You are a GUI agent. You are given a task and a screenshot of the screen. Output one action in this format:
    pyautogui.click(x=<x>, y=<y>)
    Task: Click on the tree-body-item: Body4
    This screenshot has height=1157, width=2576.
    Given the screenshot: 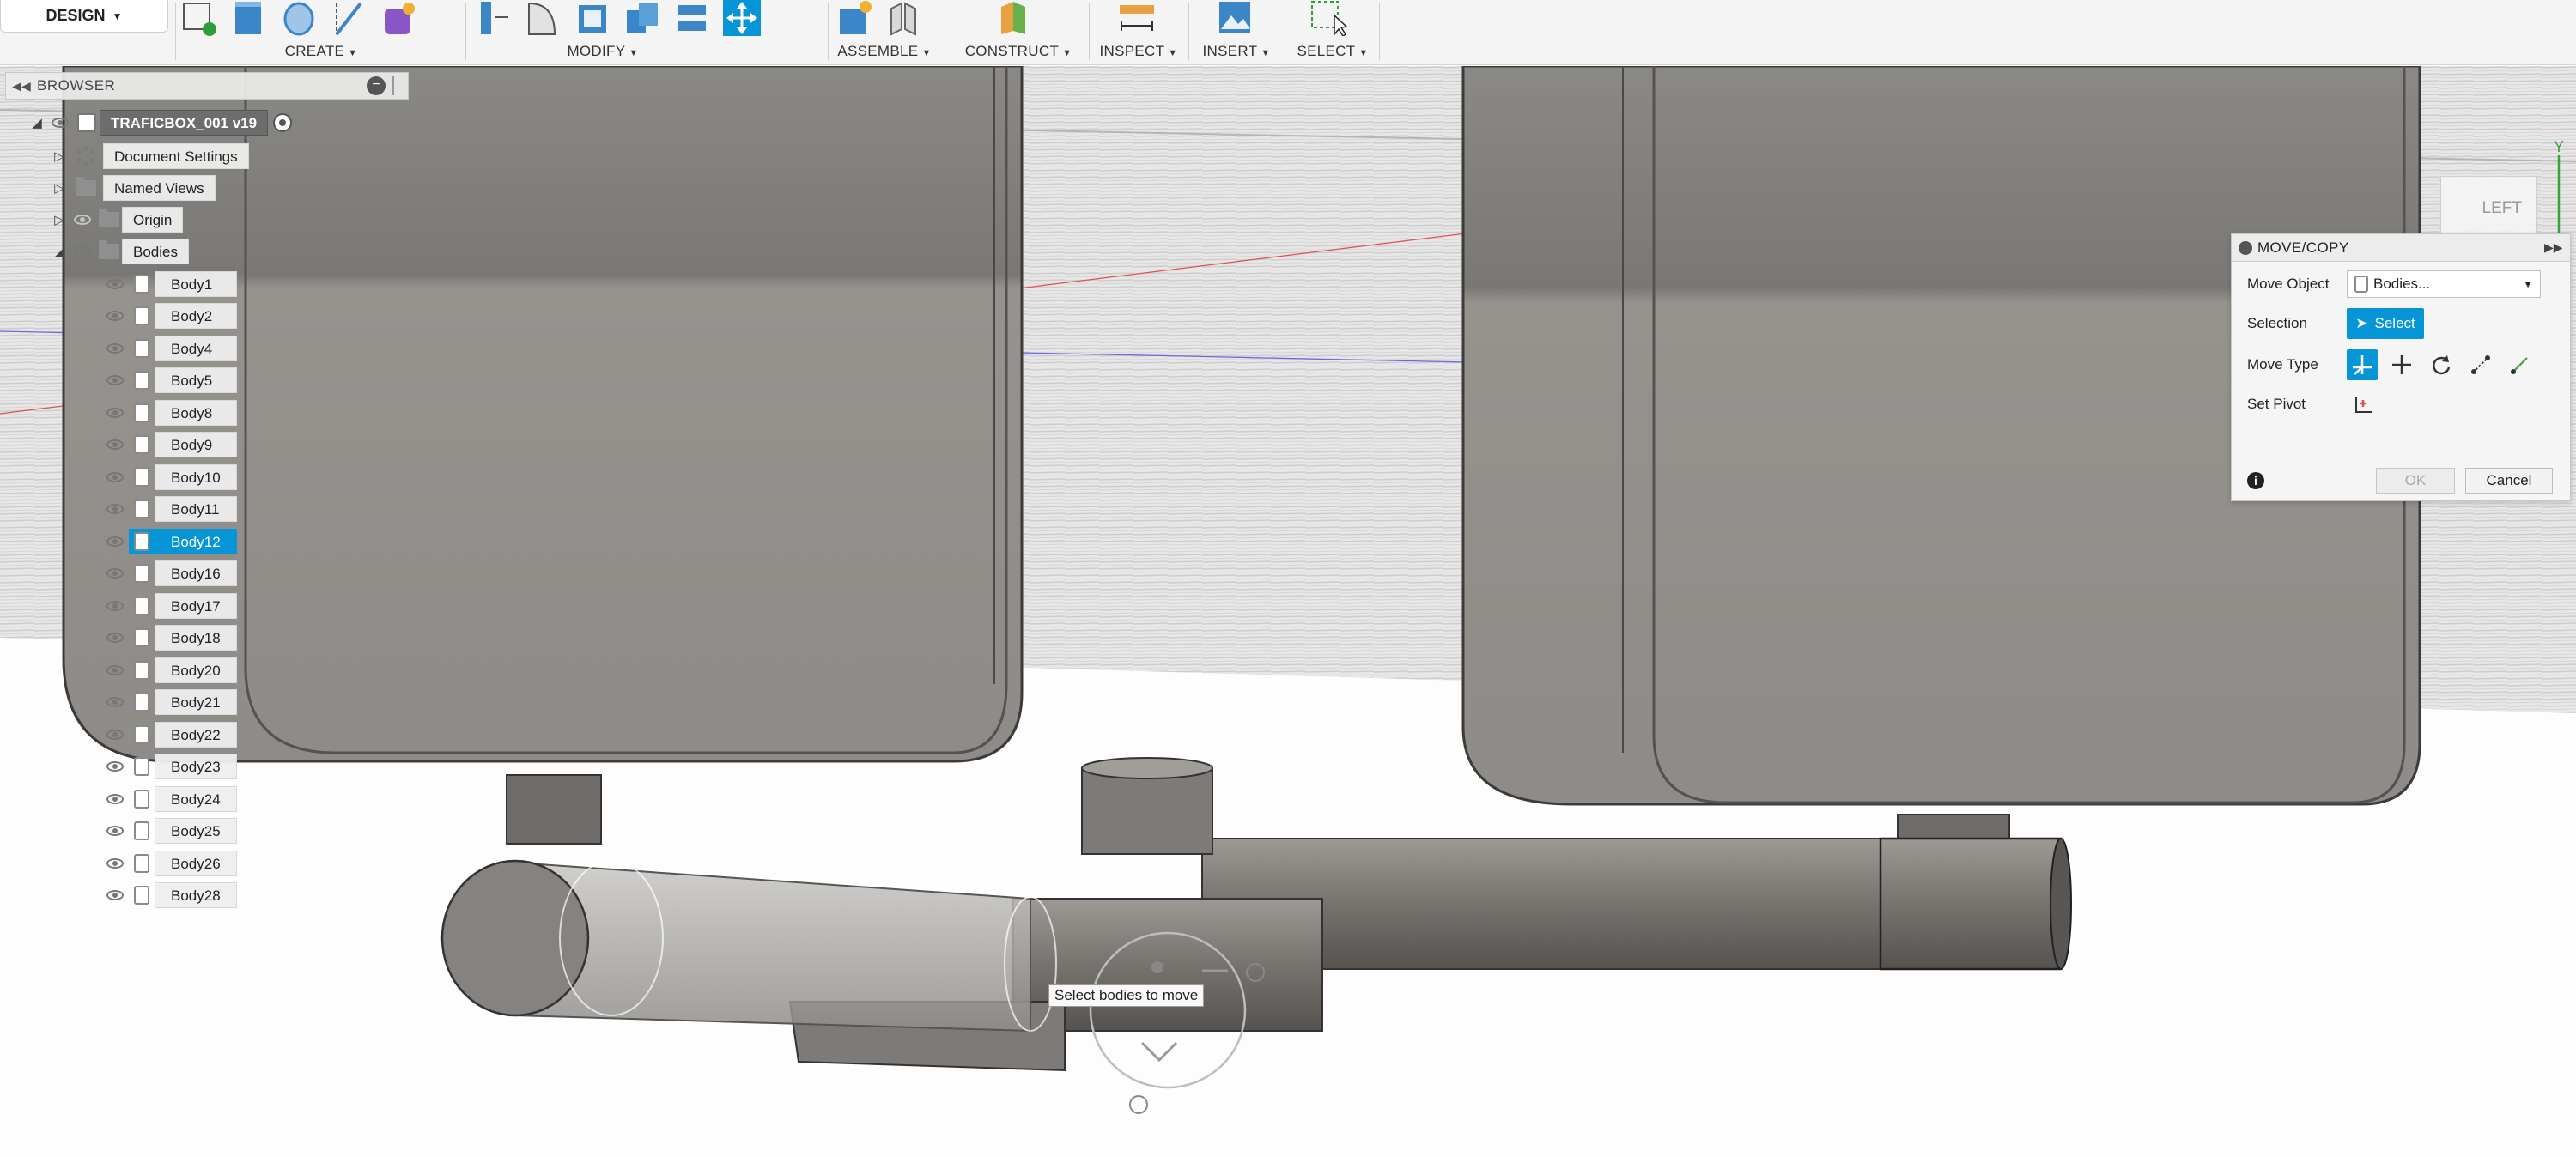 What is the action you would take?
    pyautogui.click(x=169, y=348)
    